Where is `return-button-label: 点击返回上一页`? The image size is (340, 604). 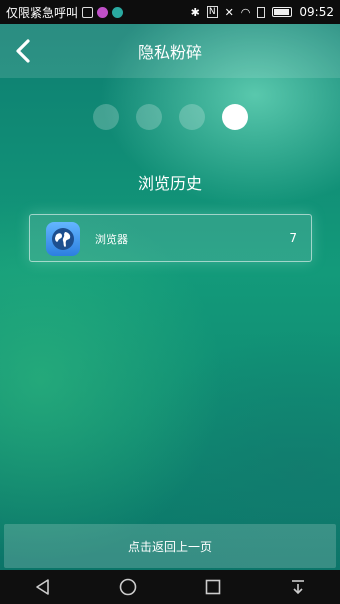 return-button-label: 点击返回上一页 is located at coordinates (169, 546).